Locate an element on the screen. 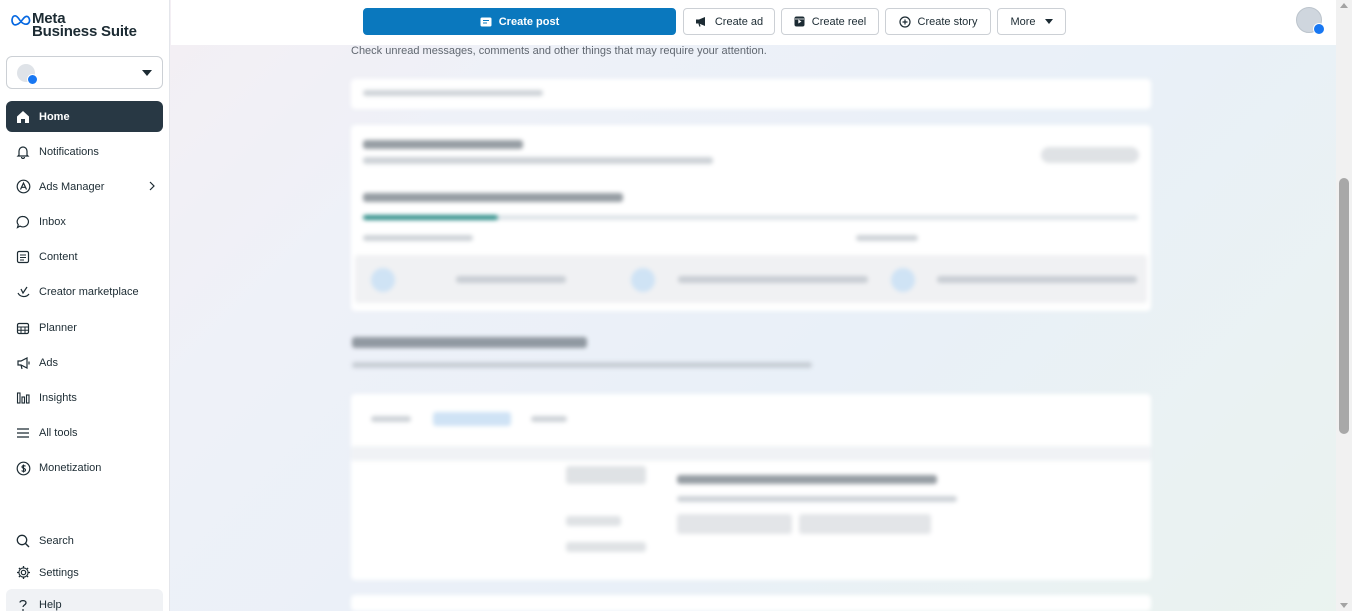 Image resolution: width=1352 pixels, height=611 pixels. sidebar-item-label: Help is located at coordinates (50, 604).